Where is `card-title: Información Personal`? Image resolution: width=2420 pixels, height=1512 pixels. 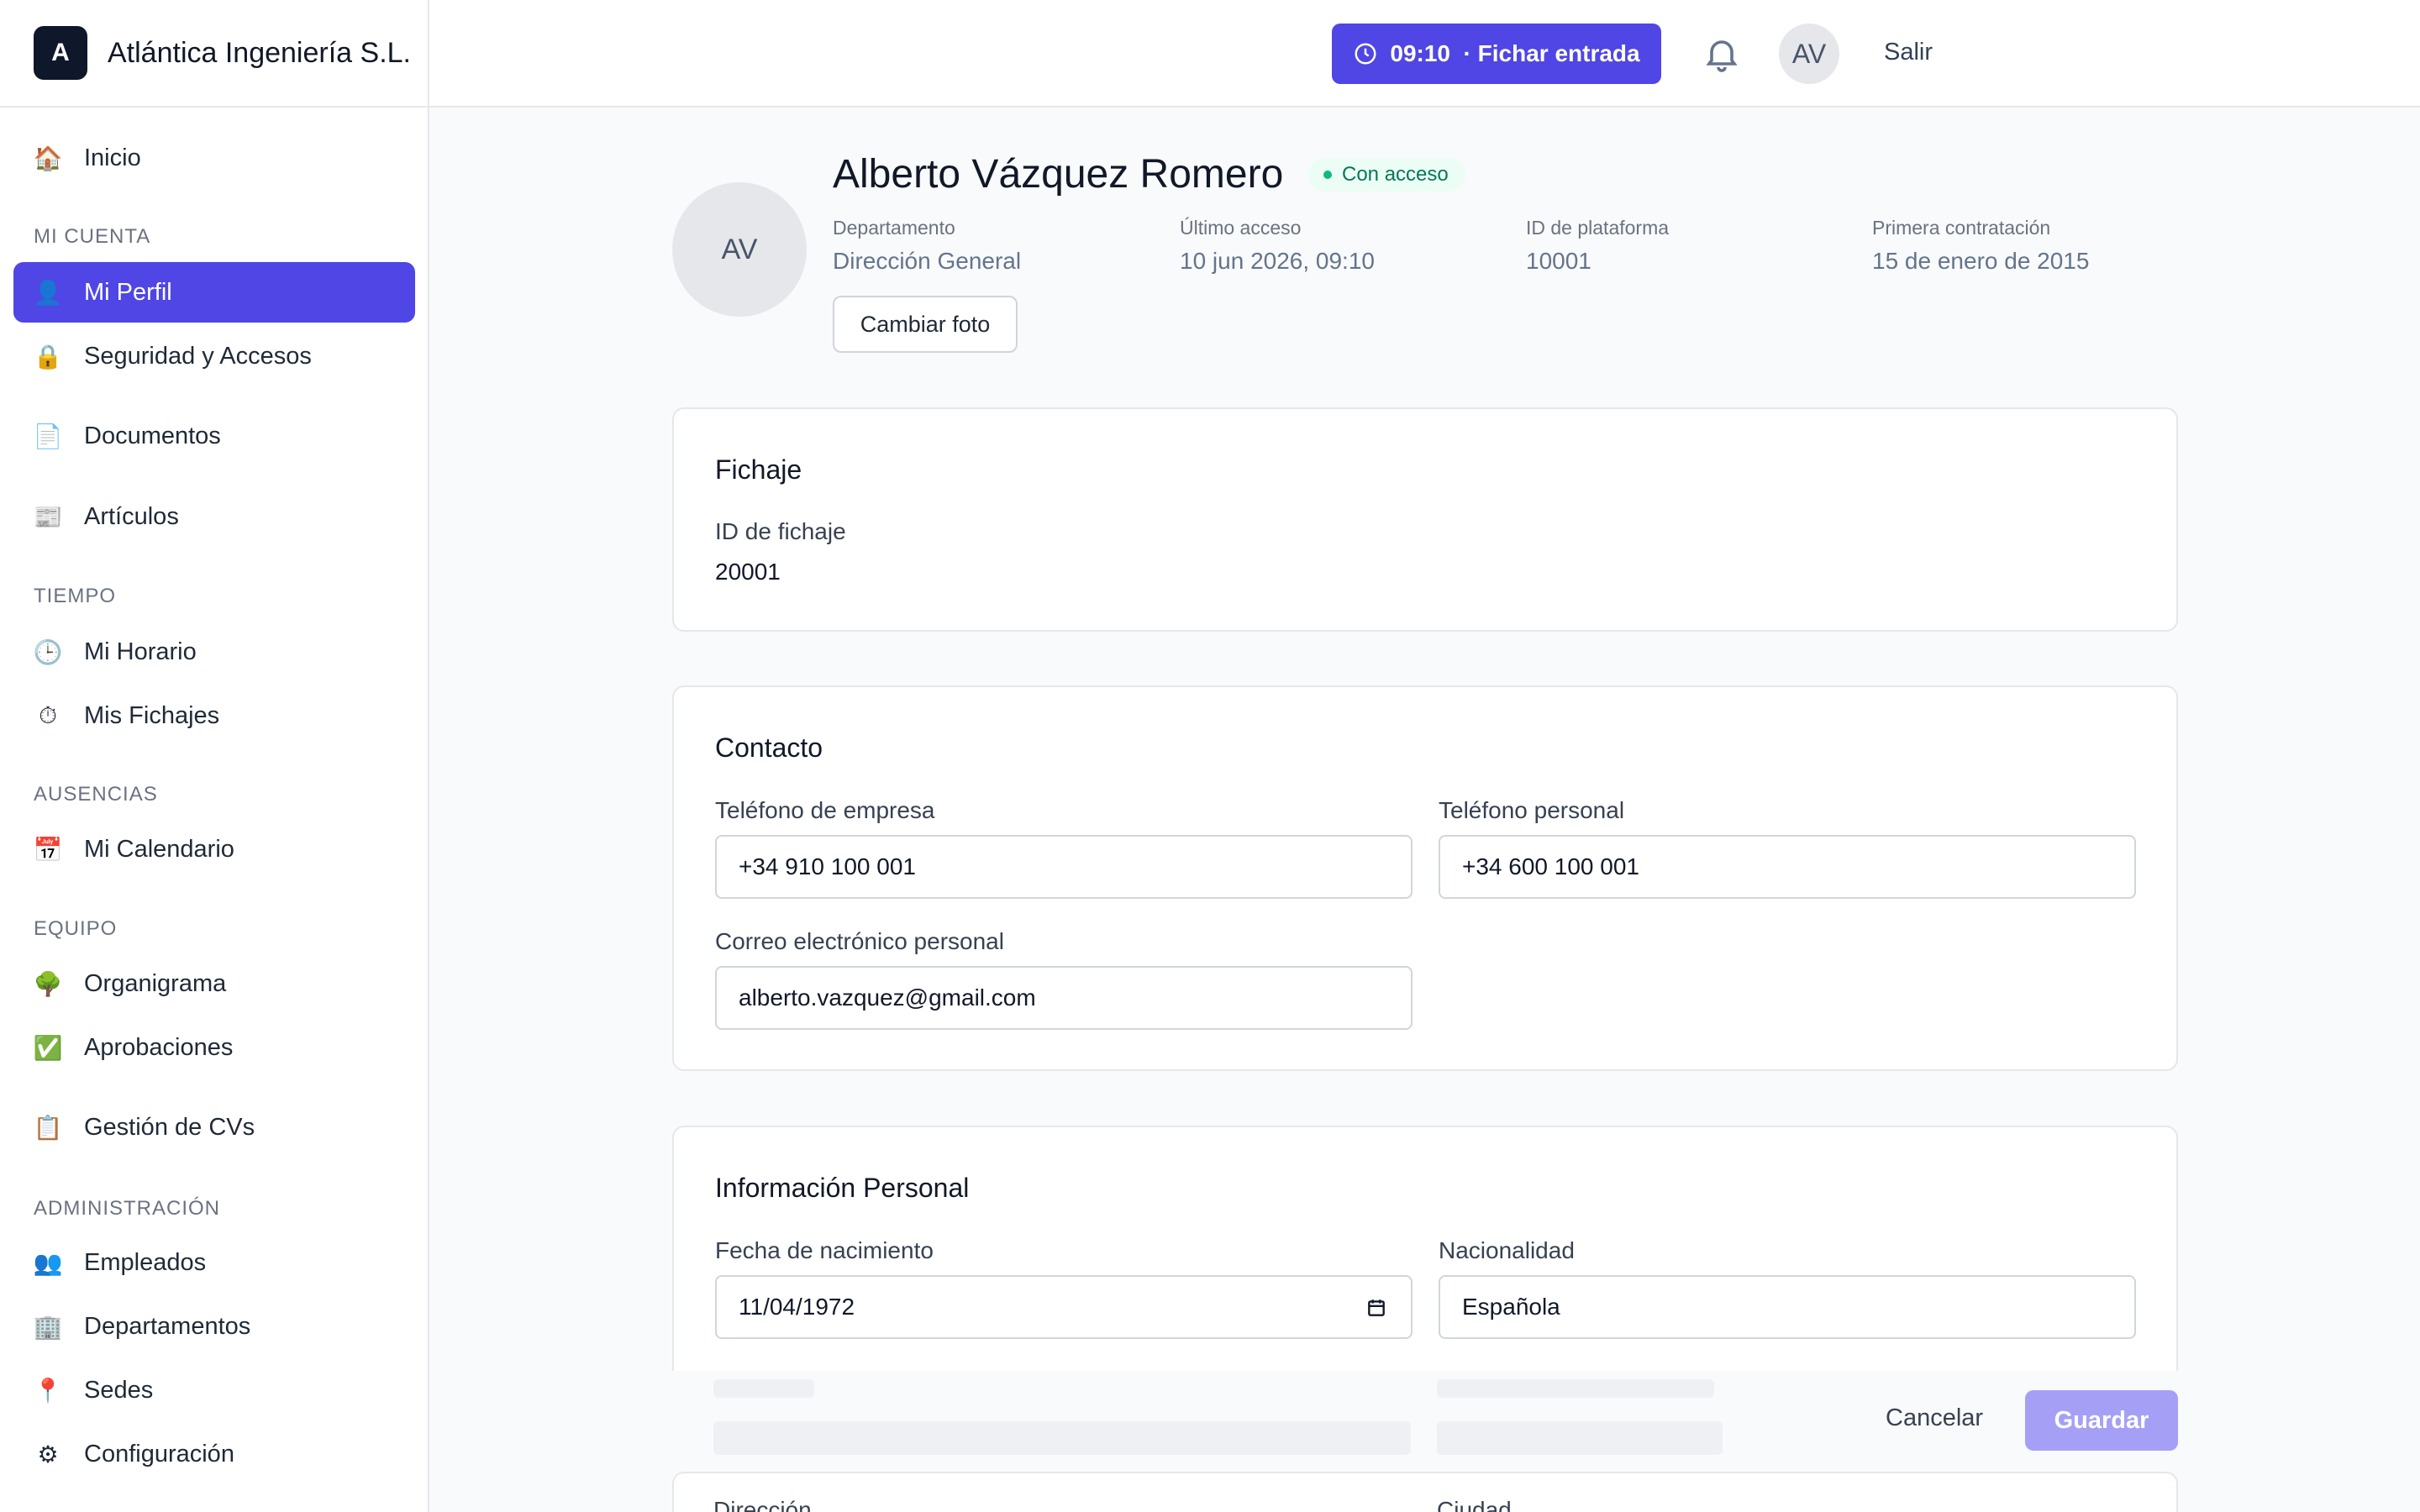 card-title: Información Personal is located at coordinates (842, 1188).